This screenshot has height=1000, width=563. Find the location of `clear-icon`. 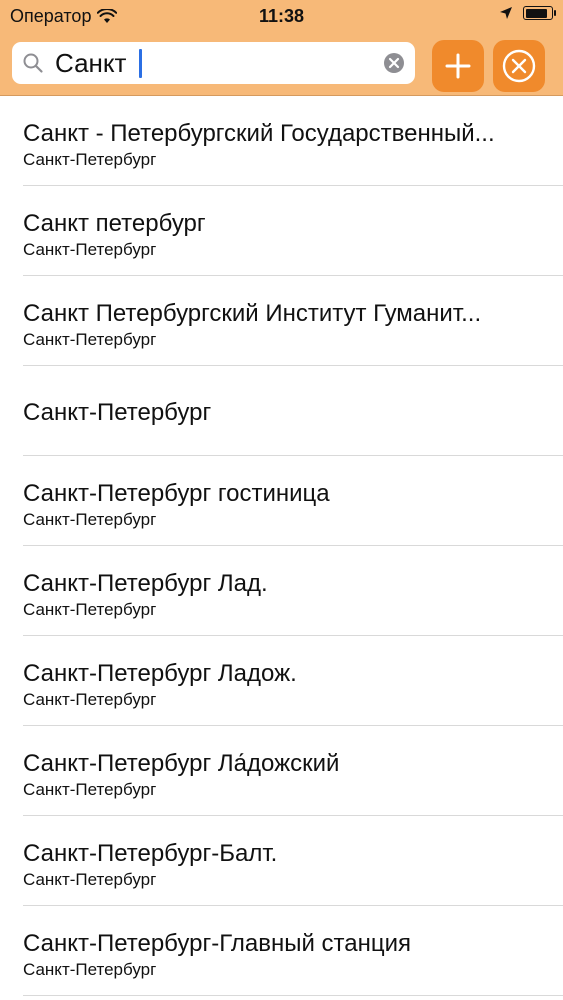

clear-icon is located at coordinates (394, 63).